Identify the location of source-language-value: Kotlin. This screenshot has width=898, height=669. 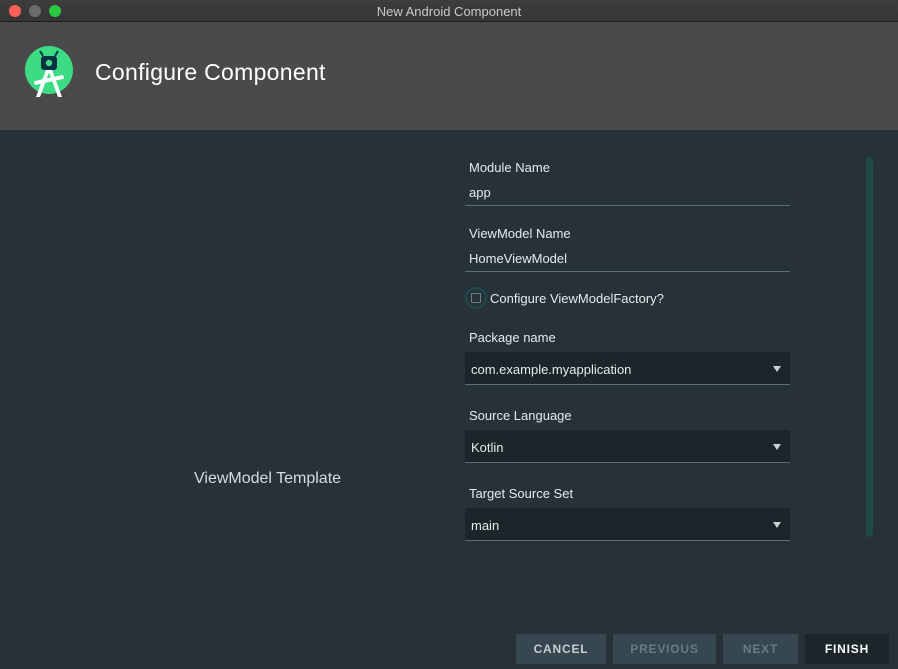
(487, 447).